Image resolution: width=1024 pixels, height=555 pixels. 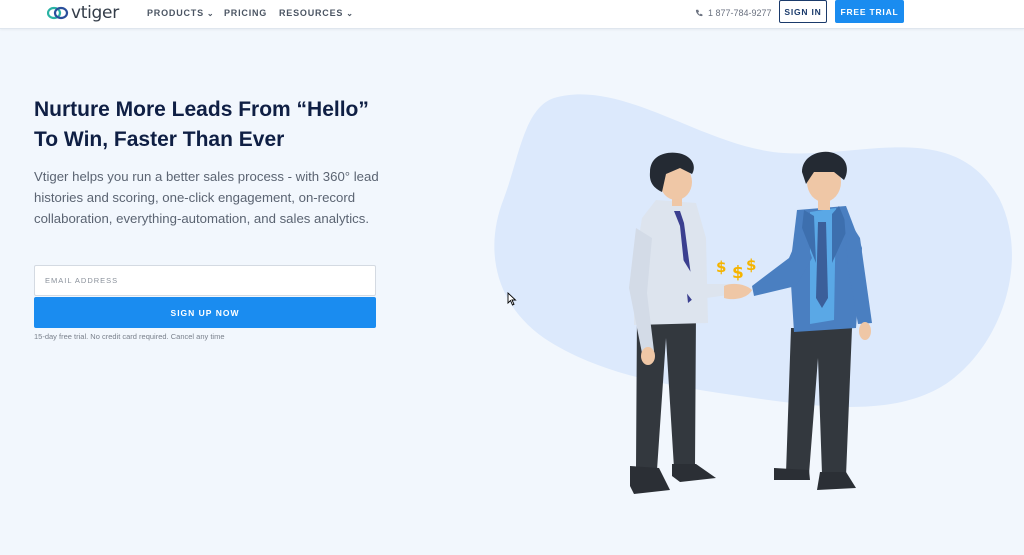 I want to click on sign-up-button: SIGN UP NOW, so click(x=205, y=312).